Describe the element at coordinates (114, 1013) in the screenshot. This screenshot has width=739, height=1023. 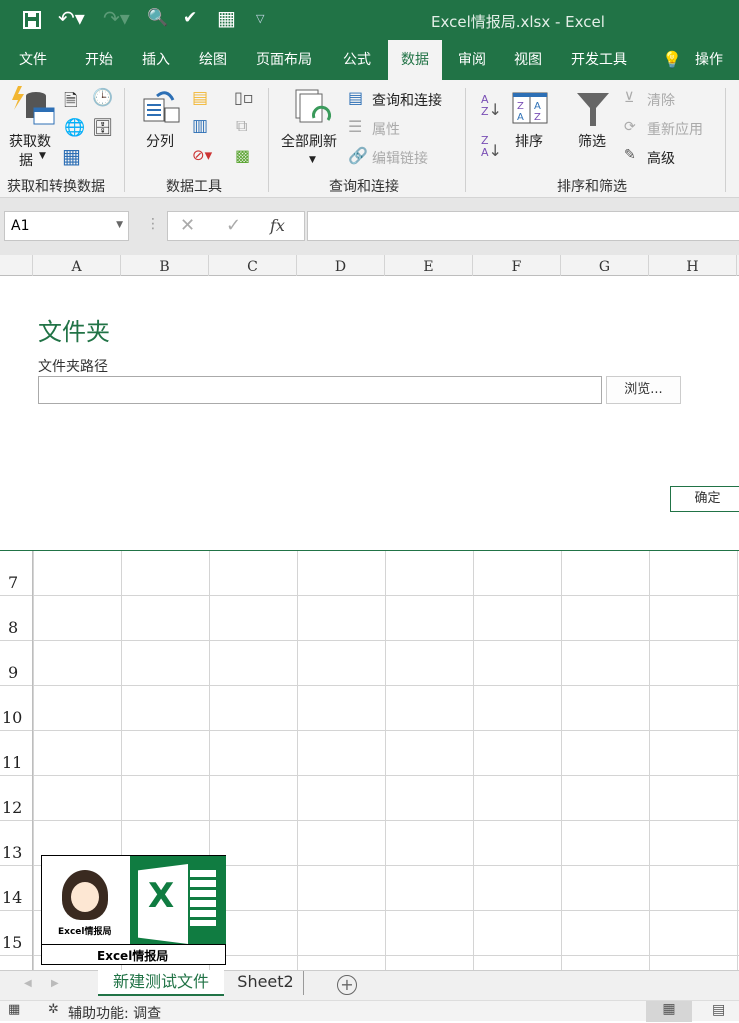
I see `accessibility-status: 辅助功能: 调查` at that location.